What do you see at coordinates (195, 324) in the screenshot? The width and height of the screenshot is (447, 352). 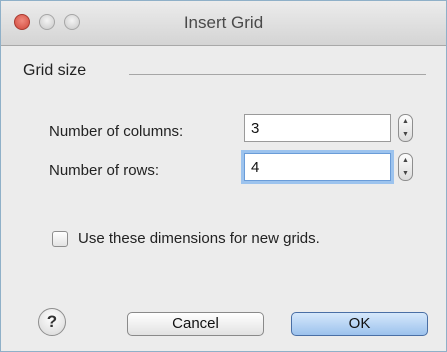 I see `cancel-button: Cancel` at bounding box center [195, 324].